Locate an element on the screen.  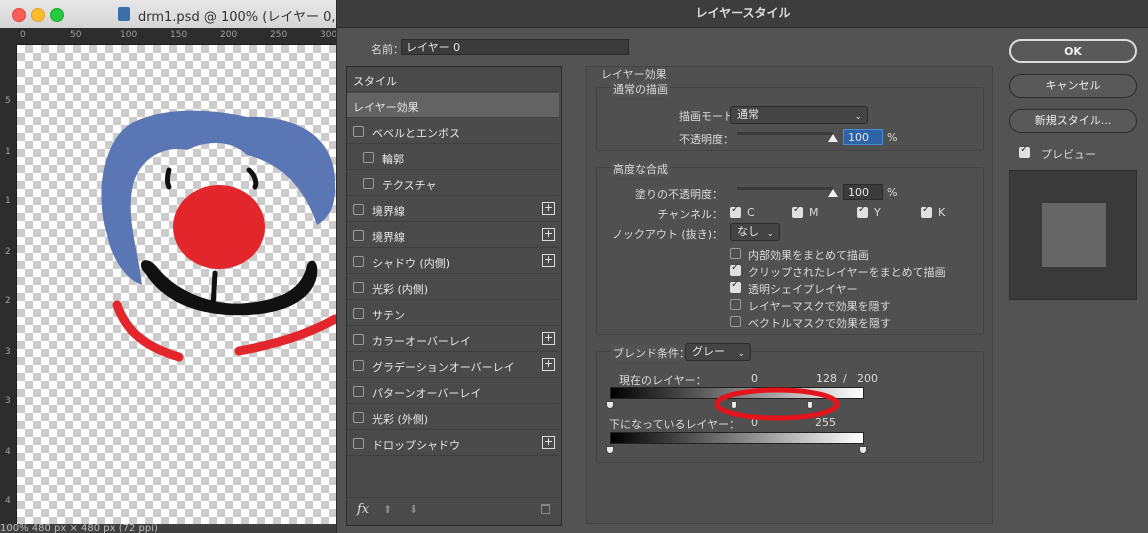
general-blending-title: 通常の描画 is located at coordinates (640, 89).